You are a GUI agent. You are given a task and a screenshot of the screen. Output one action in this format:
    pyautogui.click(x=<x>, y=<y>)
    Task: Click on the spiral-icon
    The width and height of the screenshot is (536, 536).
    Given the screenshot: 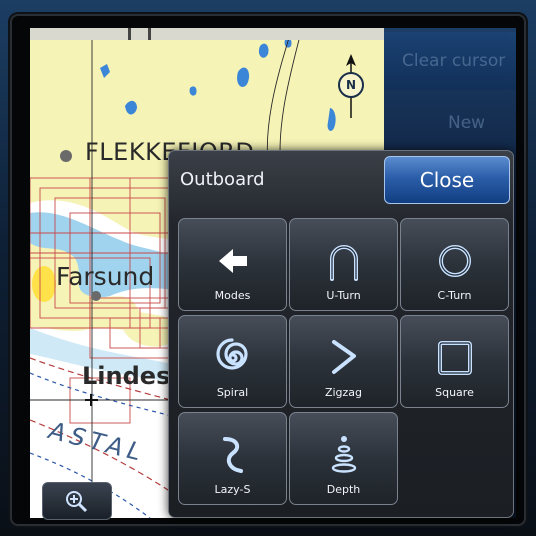 What is the action you would take?
    pyautogui.click(x=232, y=354)
    